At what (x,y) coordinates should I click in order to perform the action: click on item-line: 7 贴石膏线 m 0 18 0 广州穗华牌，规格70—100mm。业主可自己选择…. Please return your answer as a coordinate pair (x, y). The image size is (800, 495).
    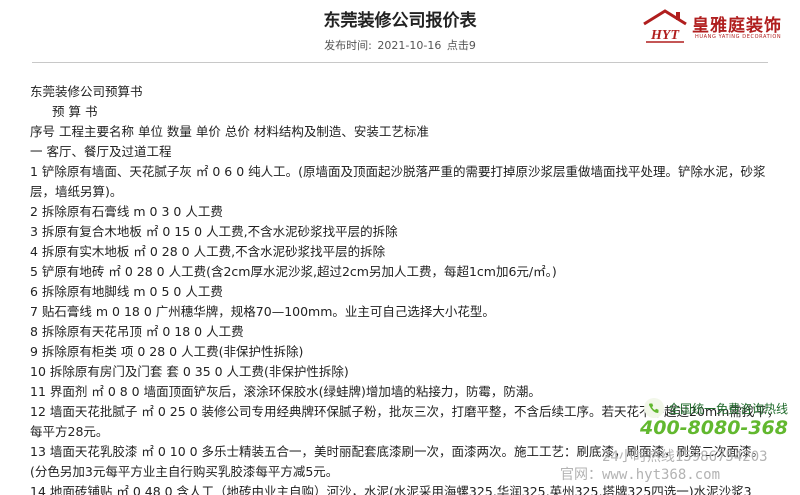
    Looking at the image, I should click on (262, 311).